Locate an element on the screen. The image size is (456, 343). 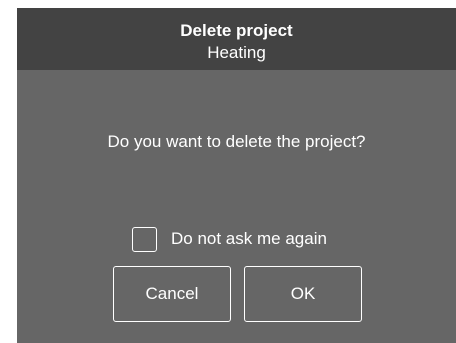
ok-button: OK is located at coordinates (303, 294).